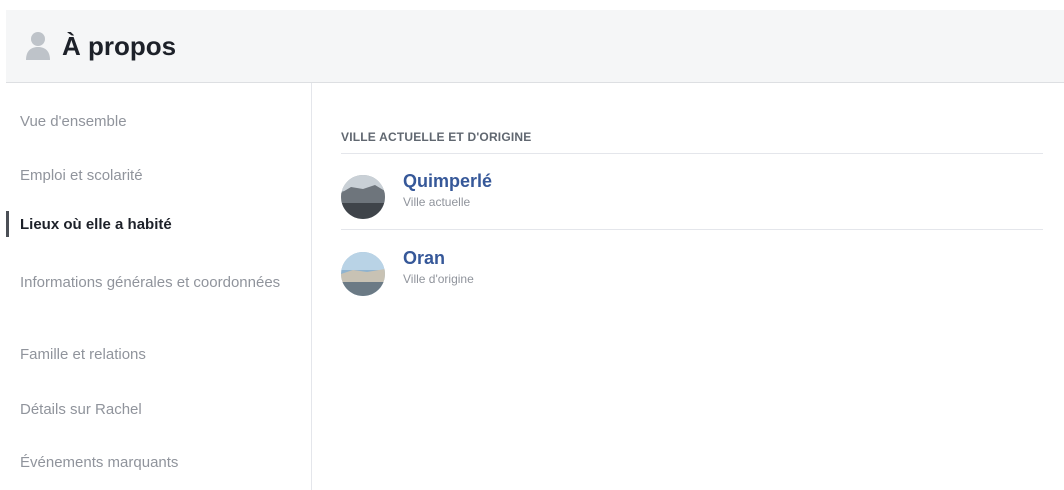 The width and height of the screenshot is (1064, 490). What do you see at coordinates (691, 195) in the screenshot?
I see `place-item-current: Quimperlé Ville actuelle` at bounding box center [691, 195].